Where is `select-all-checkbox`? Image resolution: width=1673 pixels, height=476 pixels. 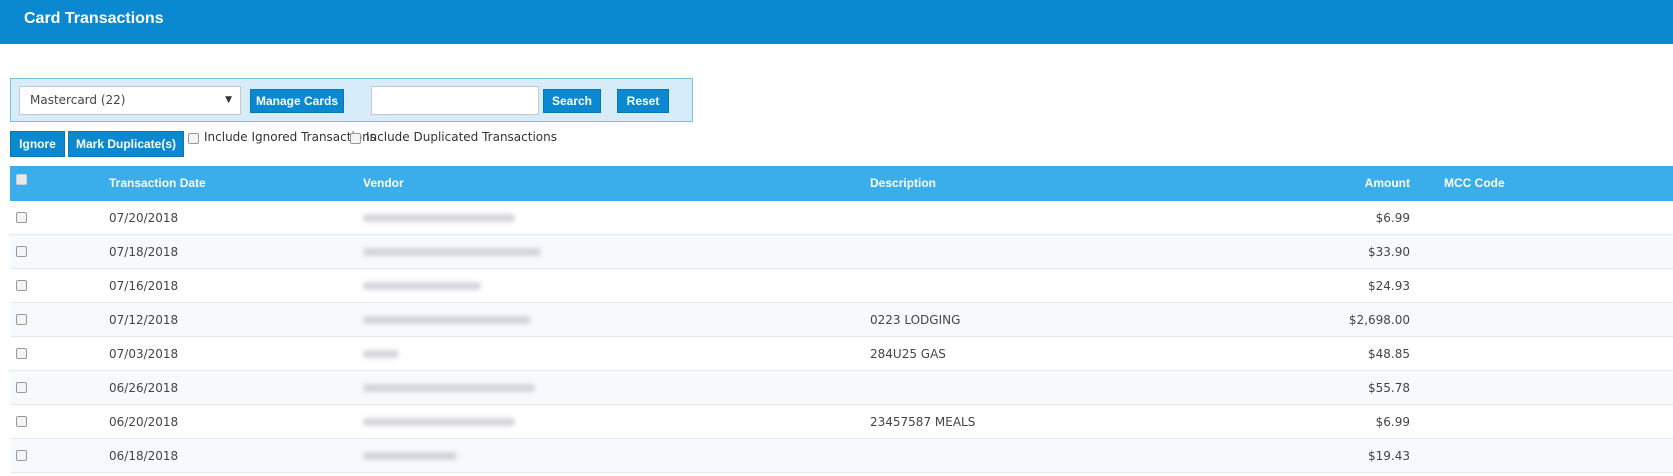
select-all-checkbox is located at coordinates (21, 179).